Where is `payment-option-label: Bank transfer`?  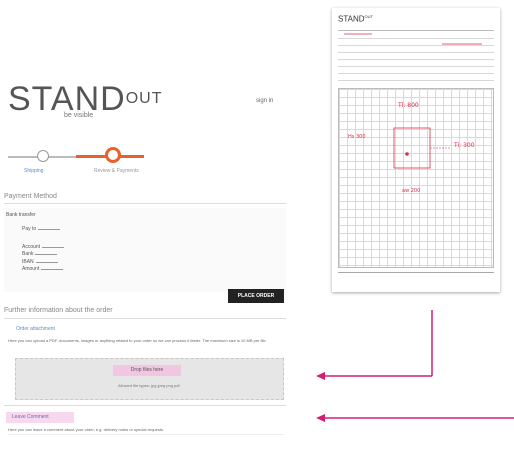 payment-option-label: Bank transfer is located at coordinates (21, 215).